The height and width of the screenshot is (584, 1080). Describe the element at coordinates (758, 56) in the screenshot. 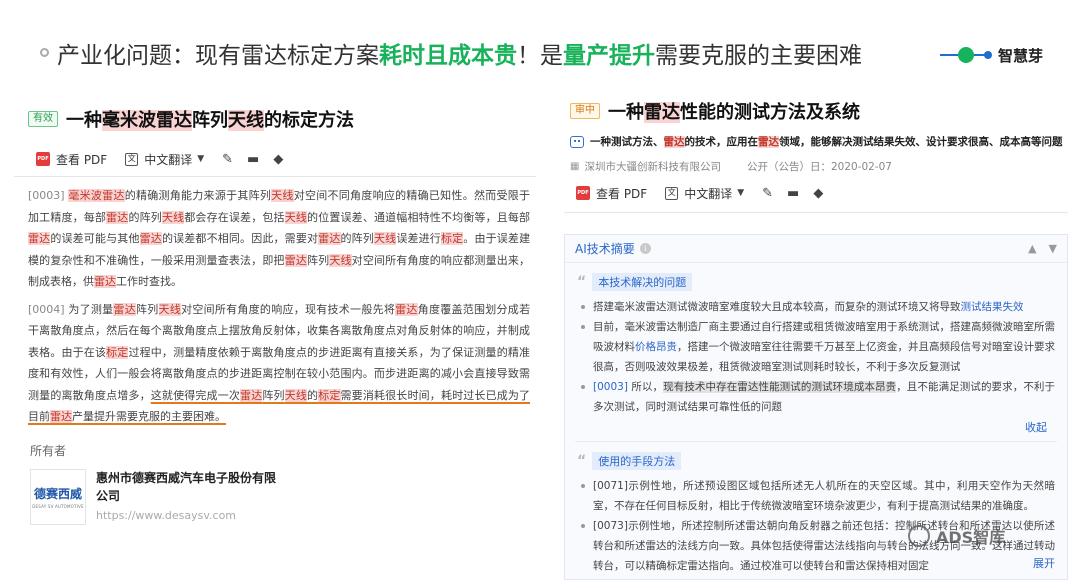

I see `title-text-3: 需要克服的主要困难` at that location.